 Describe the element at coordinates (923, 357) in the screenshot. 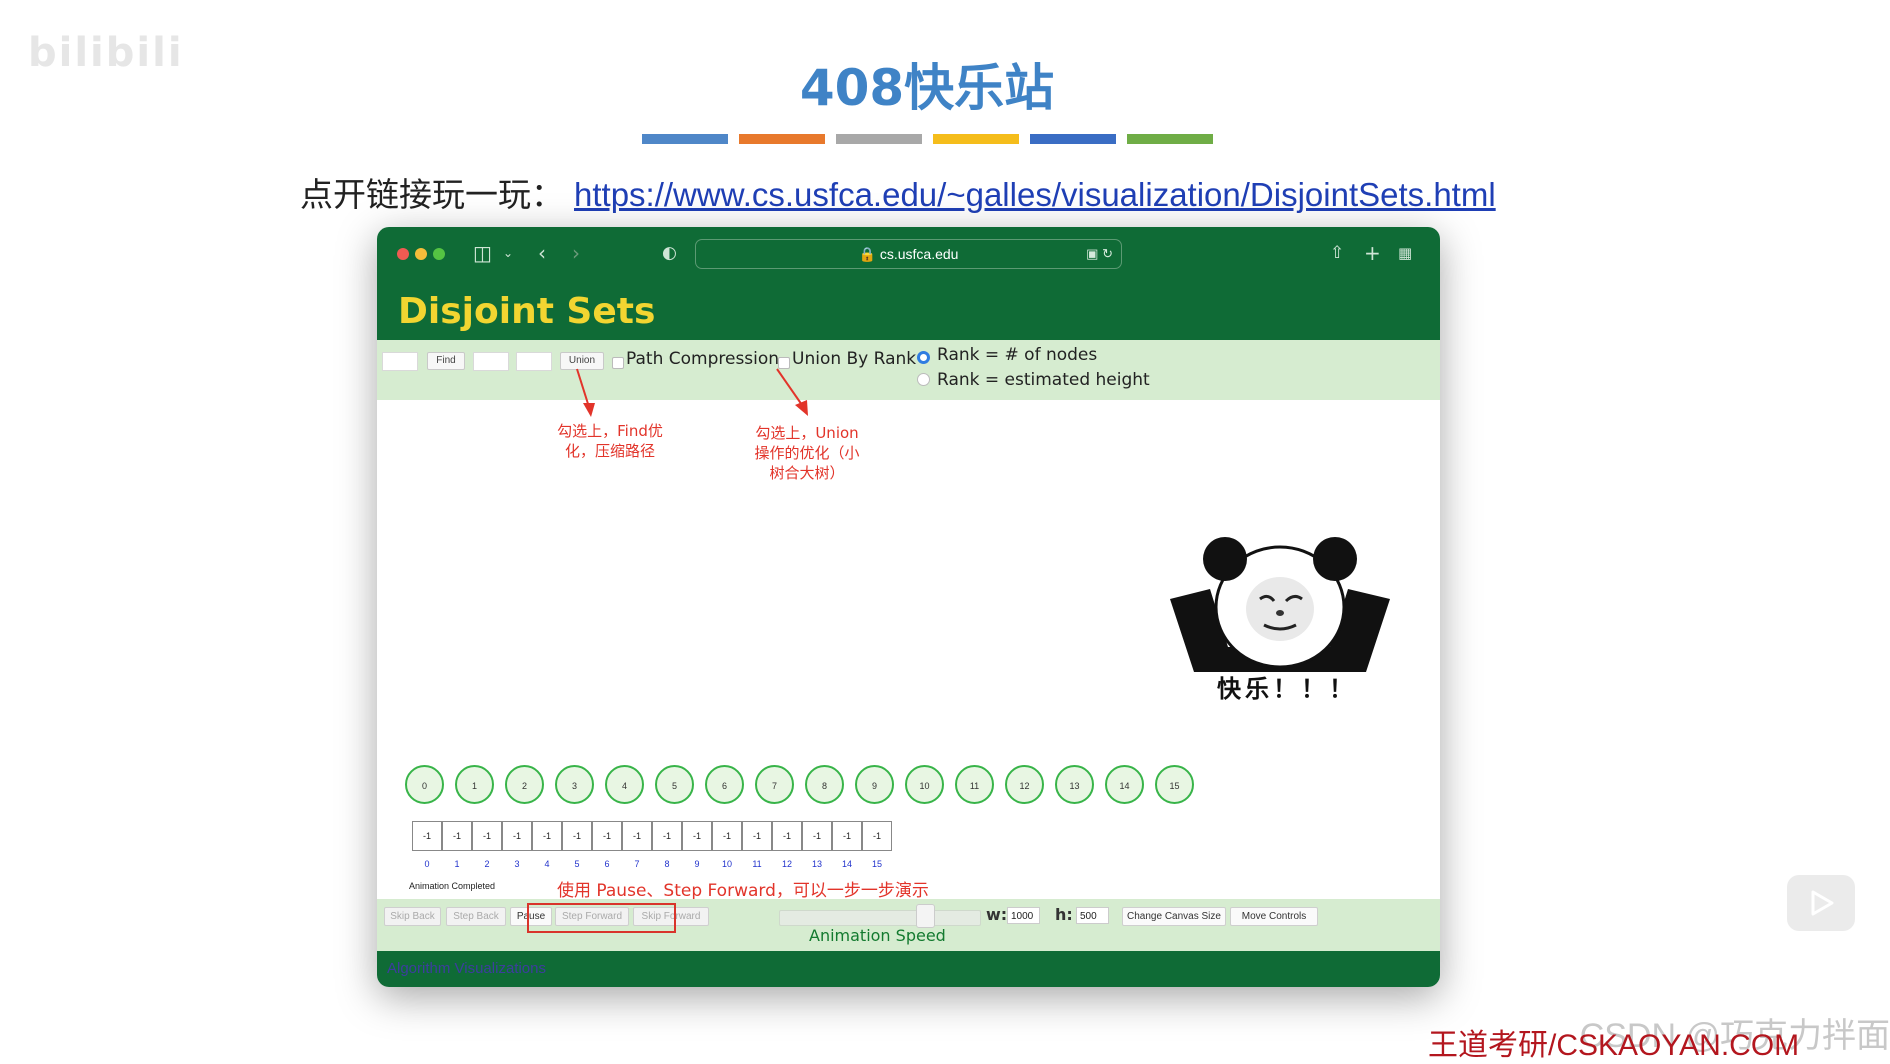

I see `rank-nodes-radio` at that location.